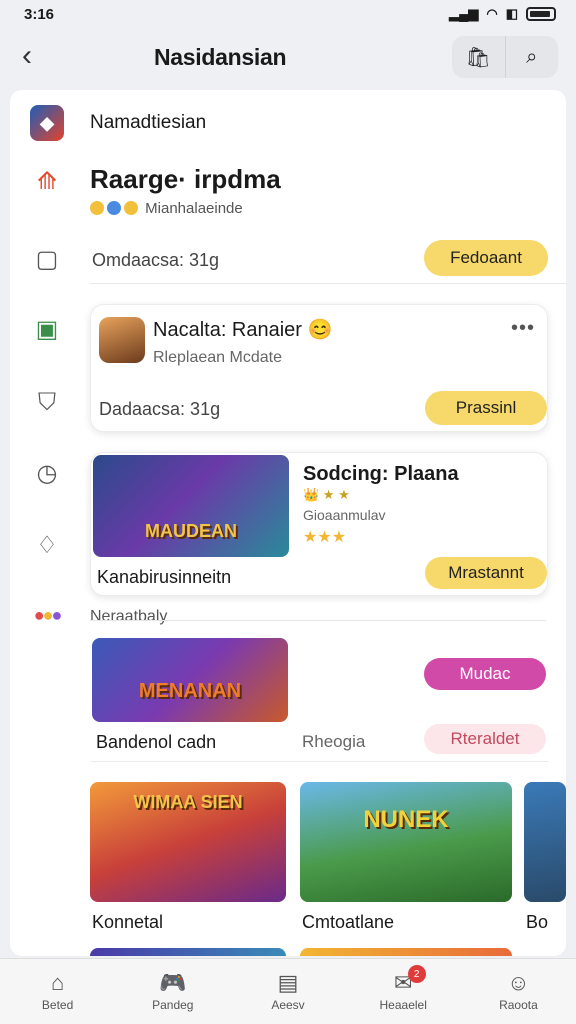 The height and width of the screenshot is (1024, 576). Describe the element at coordinates (486, 573) in the screenshot. I see `install-button: Mrastannt` at that location.